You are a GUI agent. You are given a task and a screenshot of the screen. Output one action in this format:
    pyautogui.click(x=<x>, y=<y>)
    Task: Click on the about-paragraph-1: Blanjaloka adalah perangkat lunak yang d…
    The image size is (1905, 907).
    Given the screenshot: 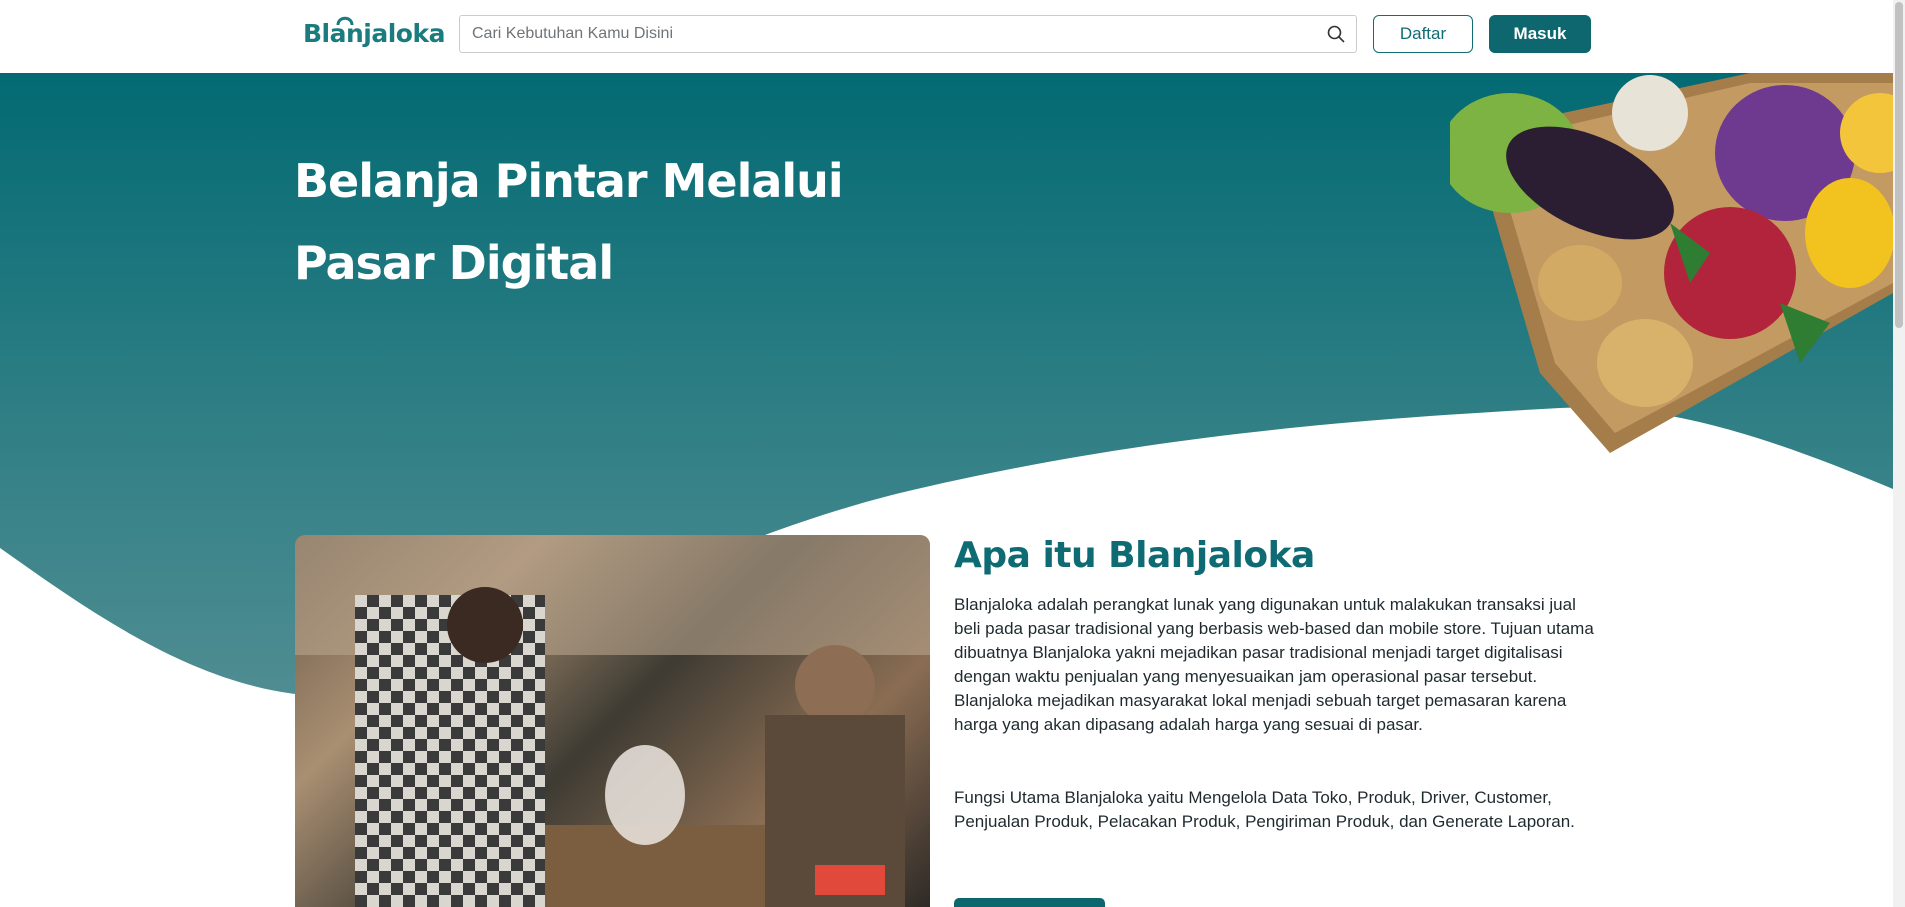 What is the action you would take?
    pyautogui.click(x=1274, y=664)
    